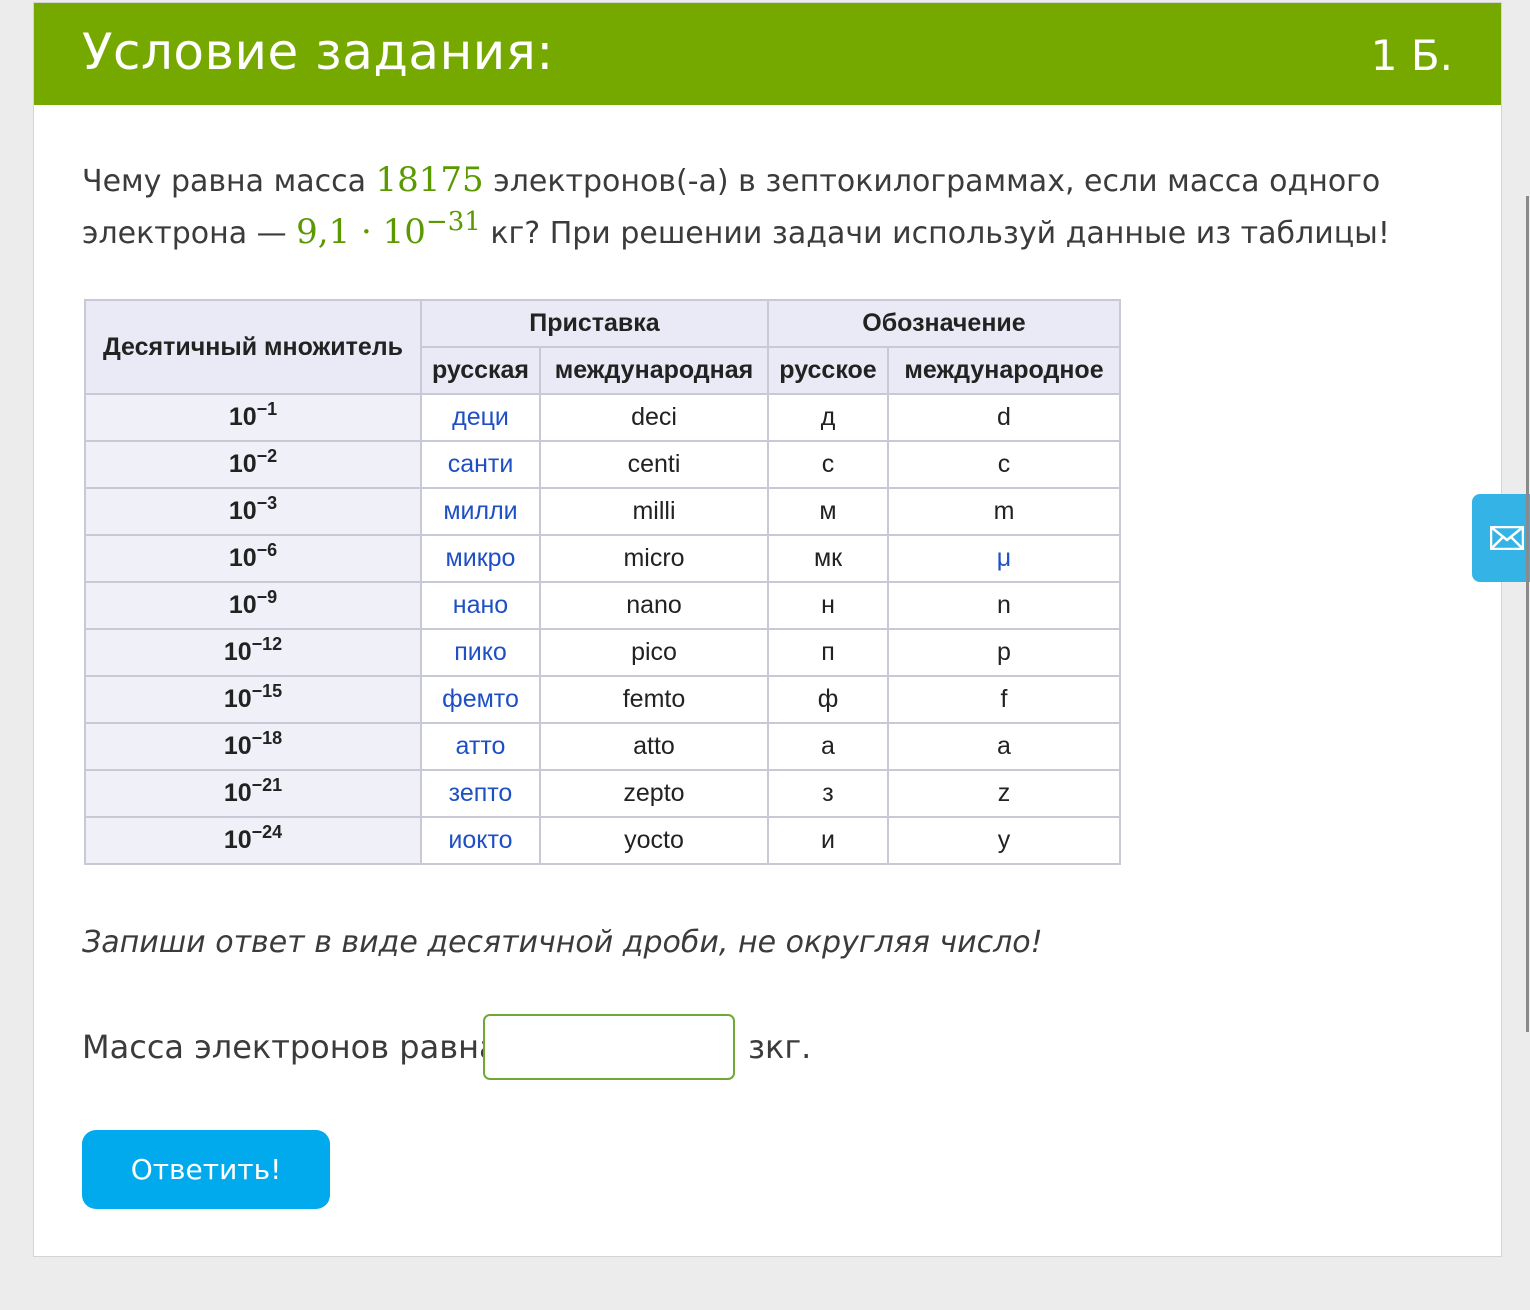  I want to click on multiplier-cell: 10−12, so click(253, 652).